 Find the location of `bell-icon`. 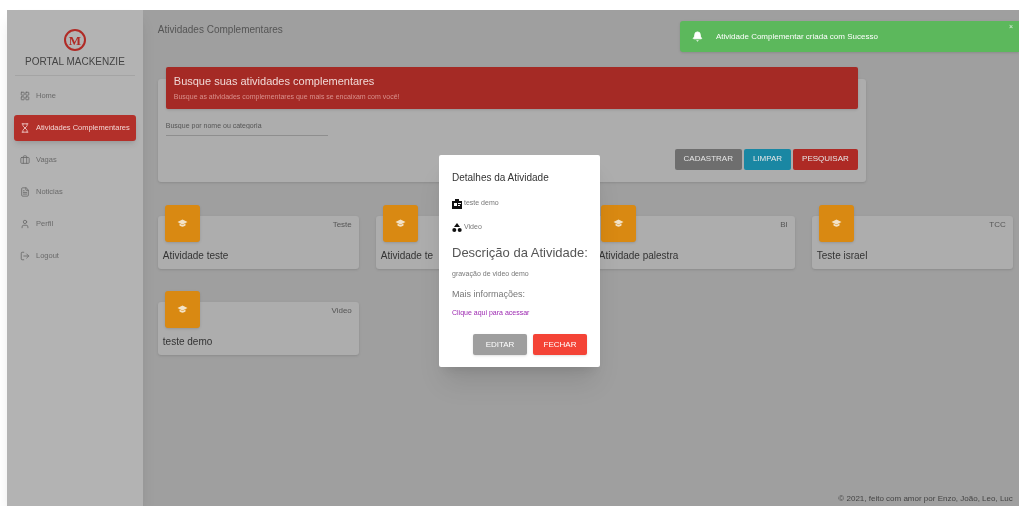

bell-icon is located at coordinates (697, 36).